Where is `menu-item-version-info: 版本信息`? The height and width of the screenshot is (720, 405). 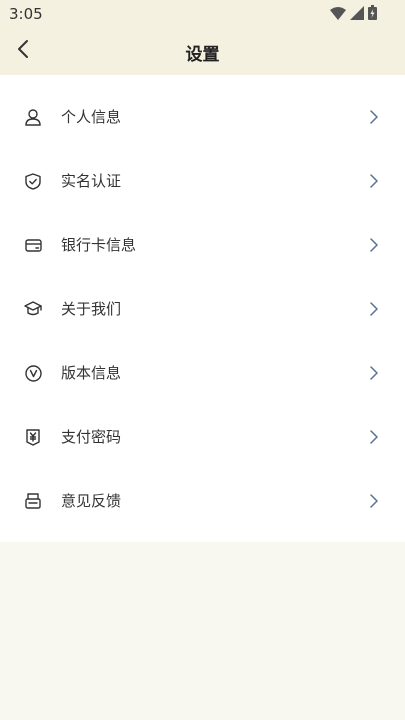
menu-item-version-info: 版本信息 is located at coordinates (202, 373).